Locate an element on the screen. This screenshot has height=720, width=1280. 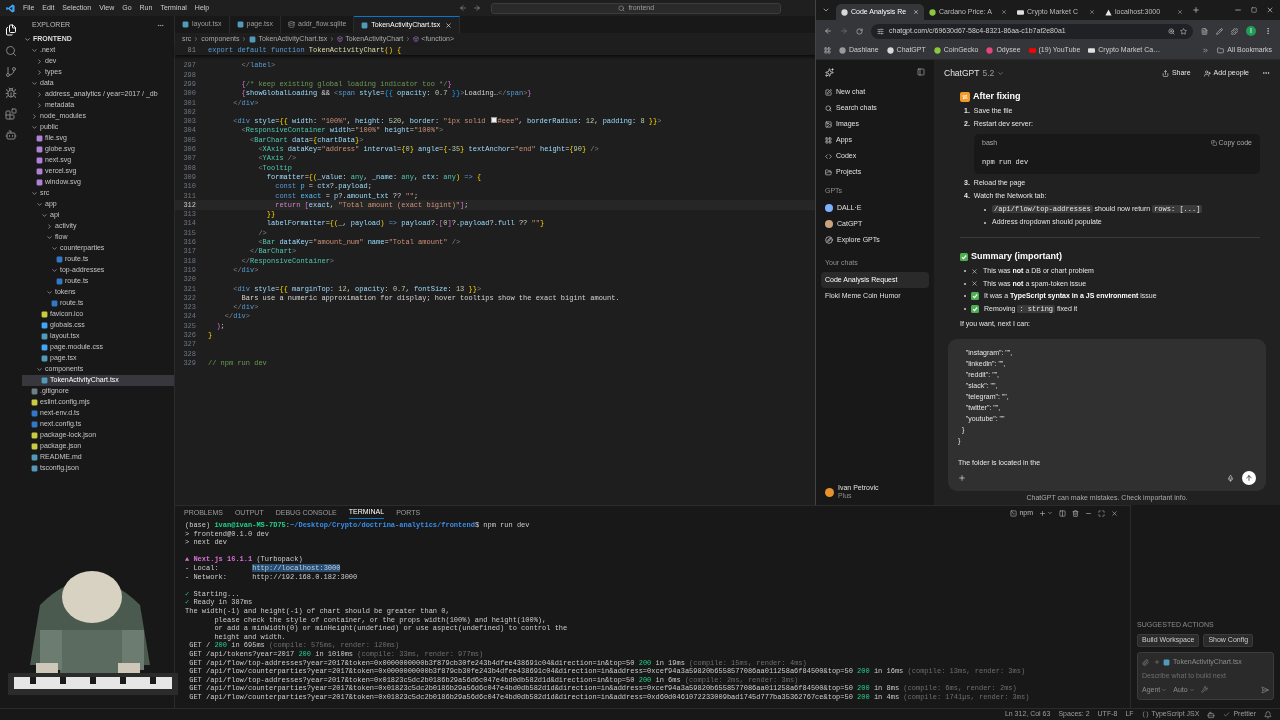
code-icon is located at coordinates (828, 156).